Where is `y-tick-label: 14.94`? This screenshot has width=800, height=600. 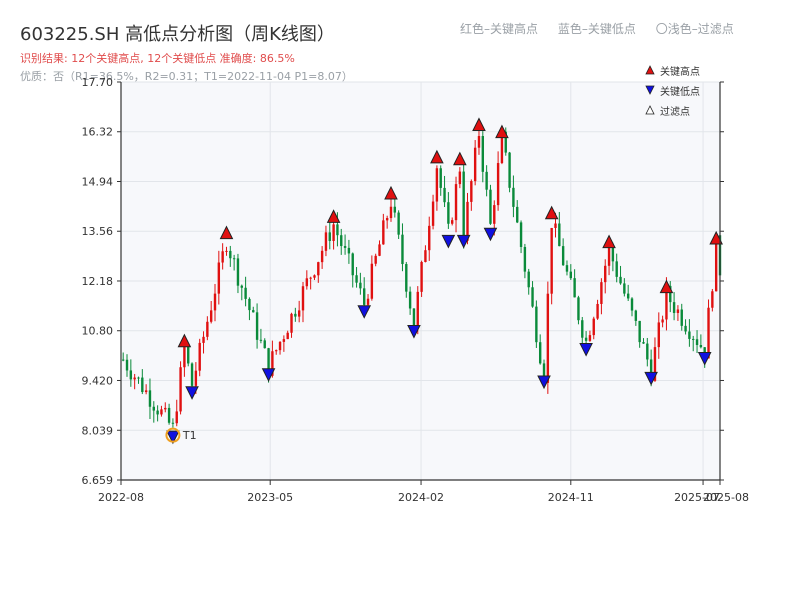 y-tick-label: 14.94 is located at coordinates (98, 181).